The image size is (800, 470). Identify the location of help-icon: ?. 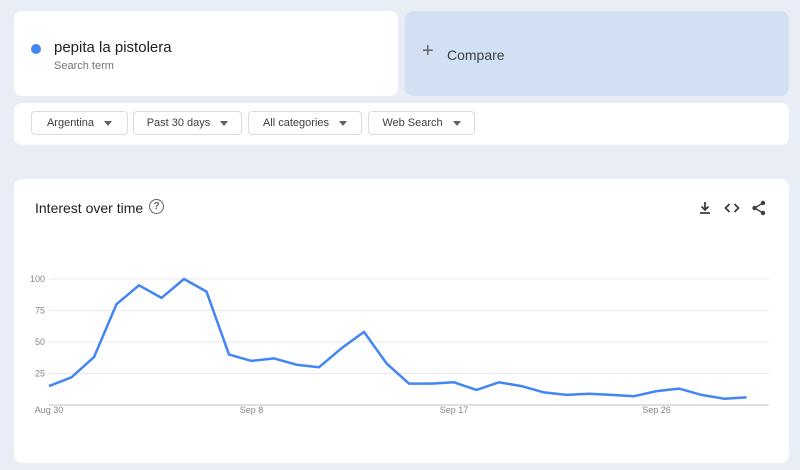
(156, 206).